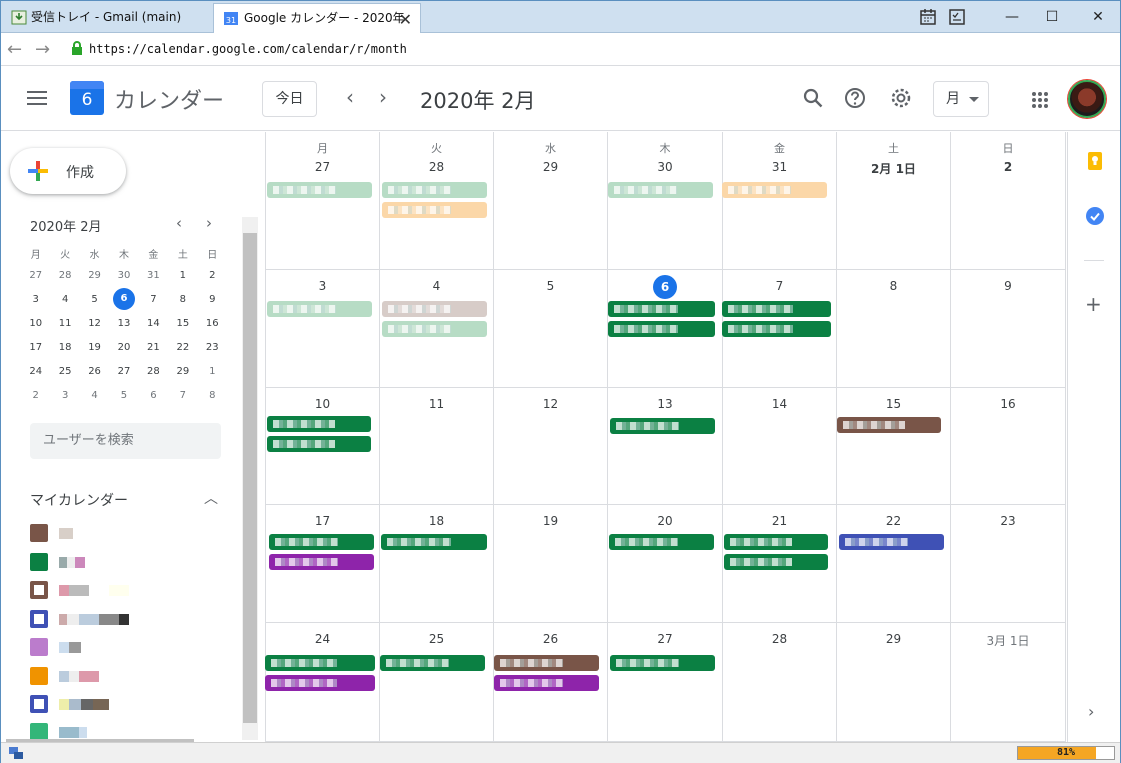 Image resolution: width=1121 pixels, height=763 pixels. I want to click on day-number: 3, so click(322, 286).